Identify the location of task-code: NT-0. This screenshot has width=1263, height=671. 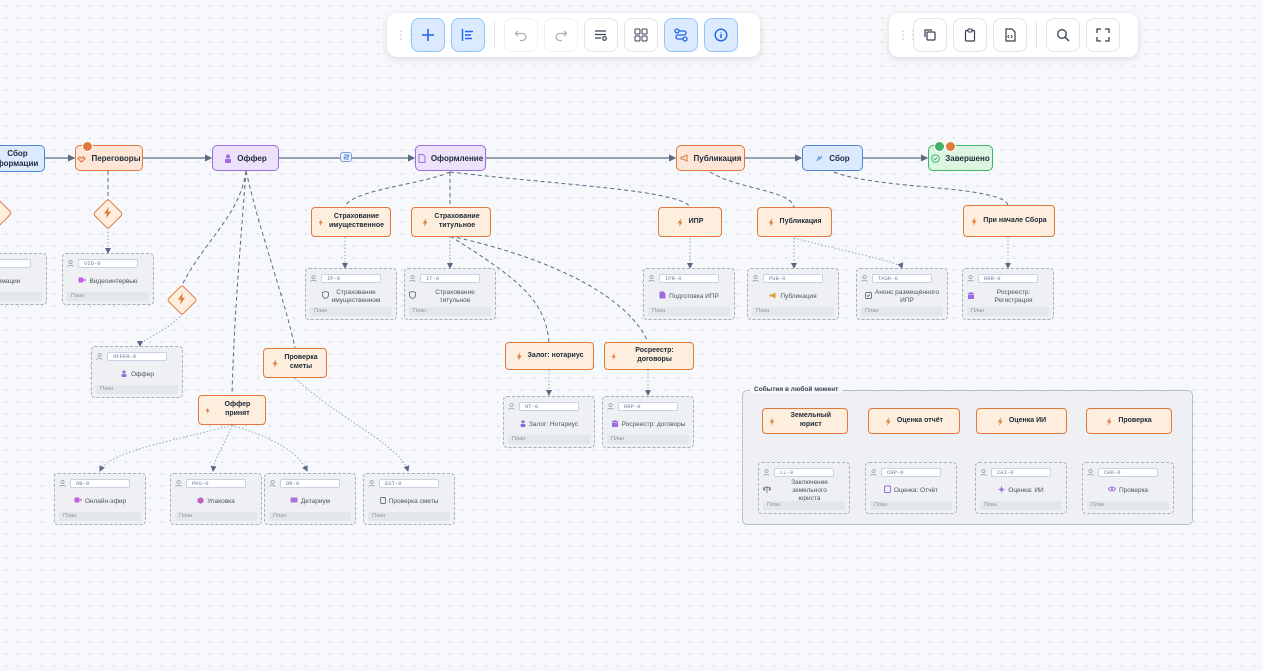
(549, 406).